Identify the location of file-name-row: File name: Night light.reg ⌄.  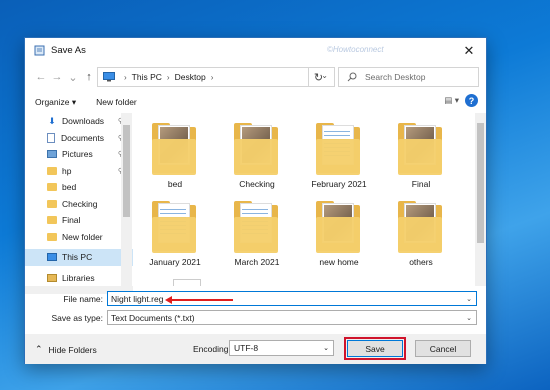
(251, 298).